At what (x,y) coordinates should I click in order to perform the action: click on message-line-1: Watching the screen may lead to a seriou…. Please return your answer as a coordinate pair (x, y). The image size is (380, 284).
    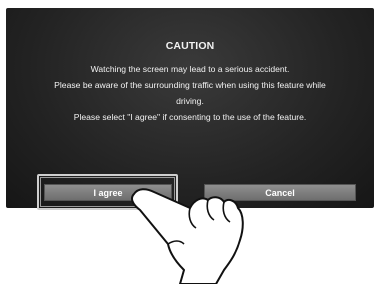
    Looking at the image, I should click on (190, 69).